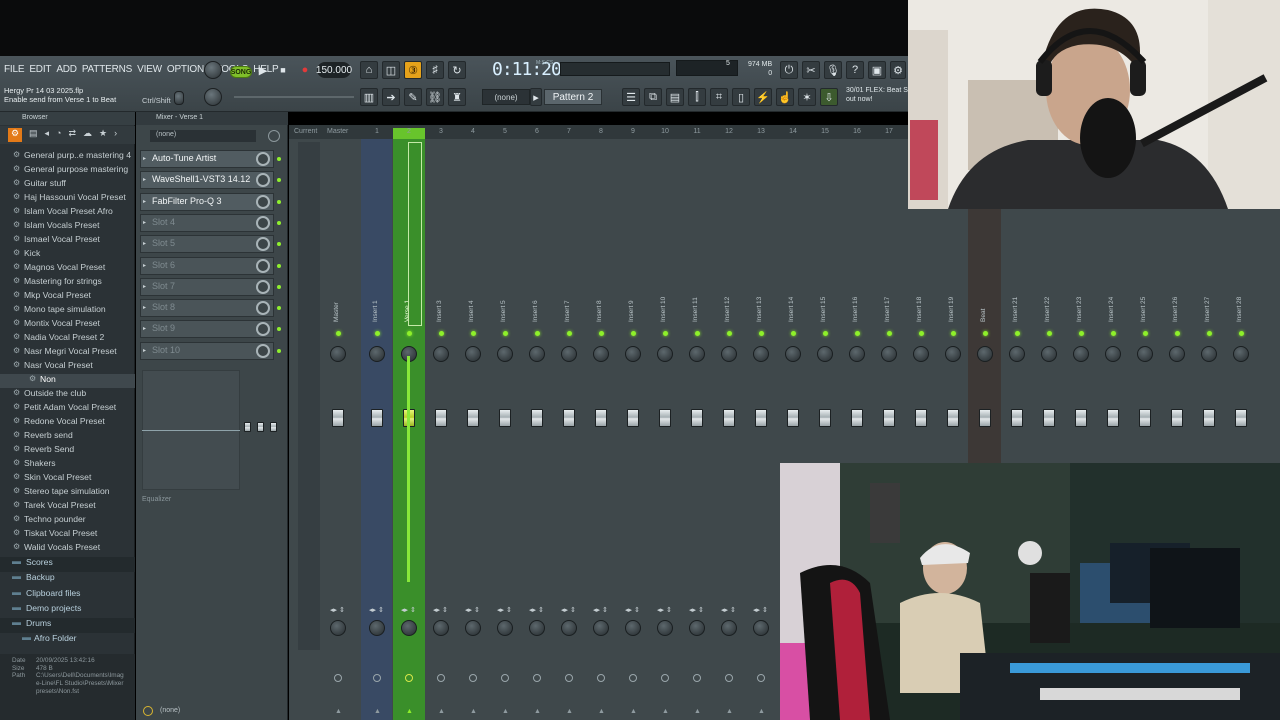 This screenshot has width=1280, height=720. What do you see at coordinates (67, 199) in the screenshot?
I see `preset-item: Haj Hassouni Vocal Preset` at bounding box center [67, 199].